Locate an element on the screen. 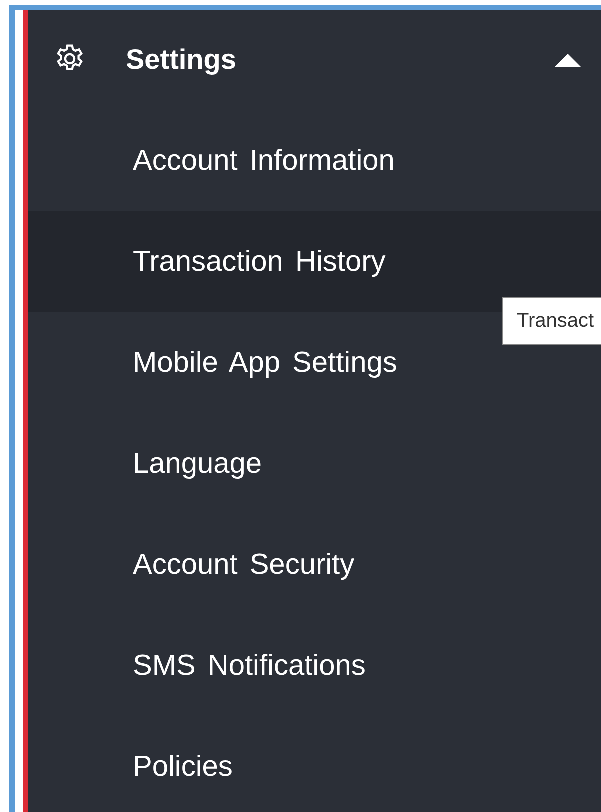  menu-item: Account Information is located at coordinates (264, 160).